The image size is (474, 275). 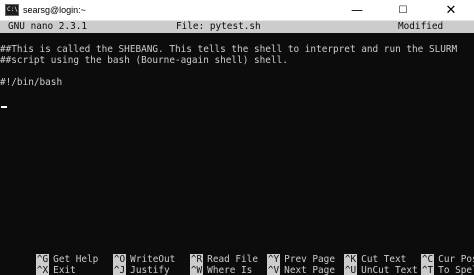 I want to click on terminal-app-icon: C:\, so click(x=12, y=10).